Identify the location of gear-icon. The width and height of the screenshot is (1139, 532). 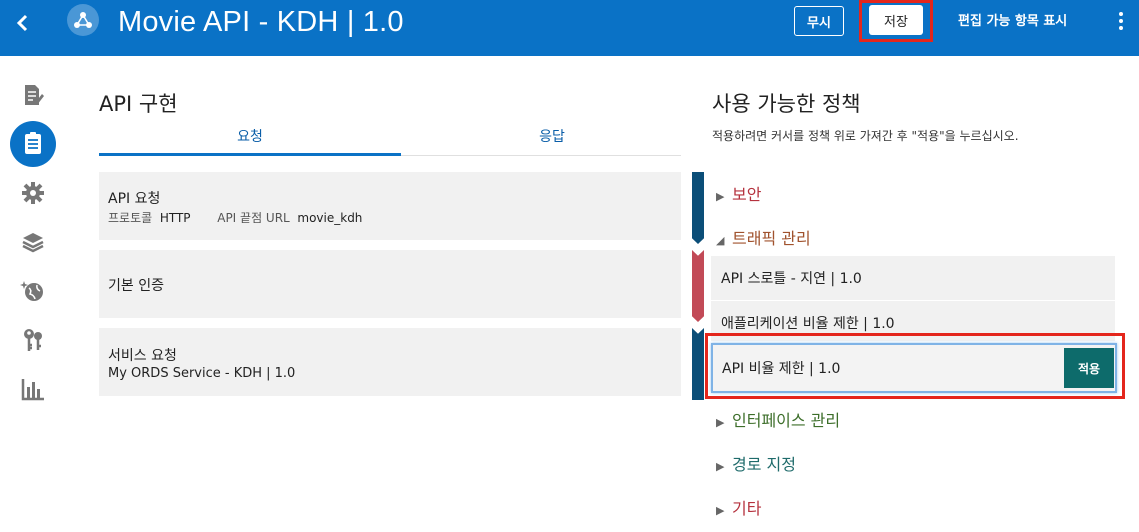
(33, 193).